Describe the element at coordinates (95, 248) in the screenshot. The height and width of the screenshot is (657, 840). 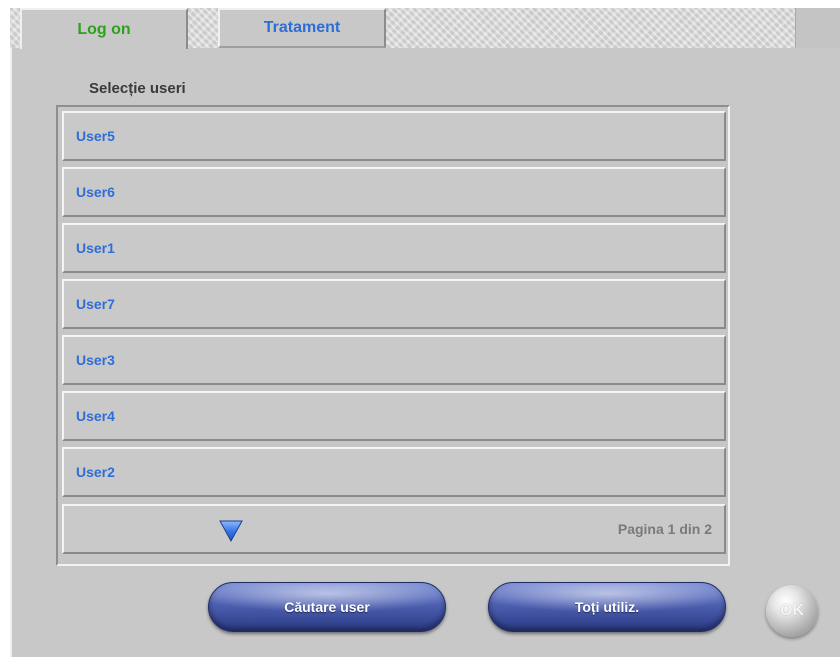
I see `user-name: User1` at that location.